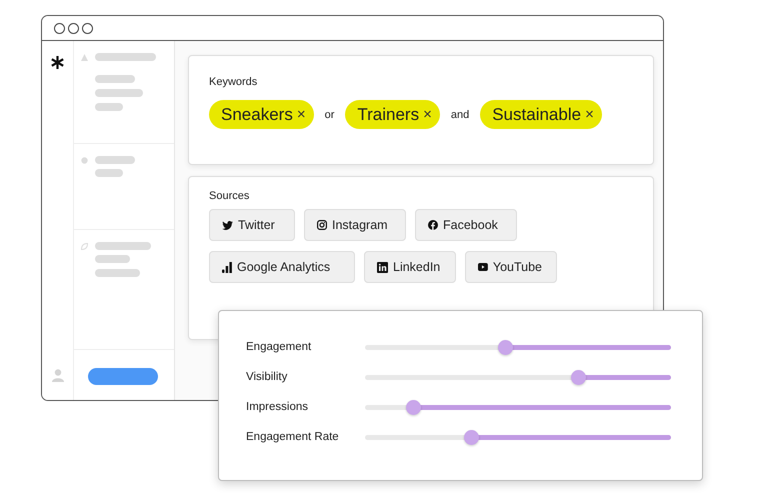  I want to click on source-button: Instagram, so click(355, 225).